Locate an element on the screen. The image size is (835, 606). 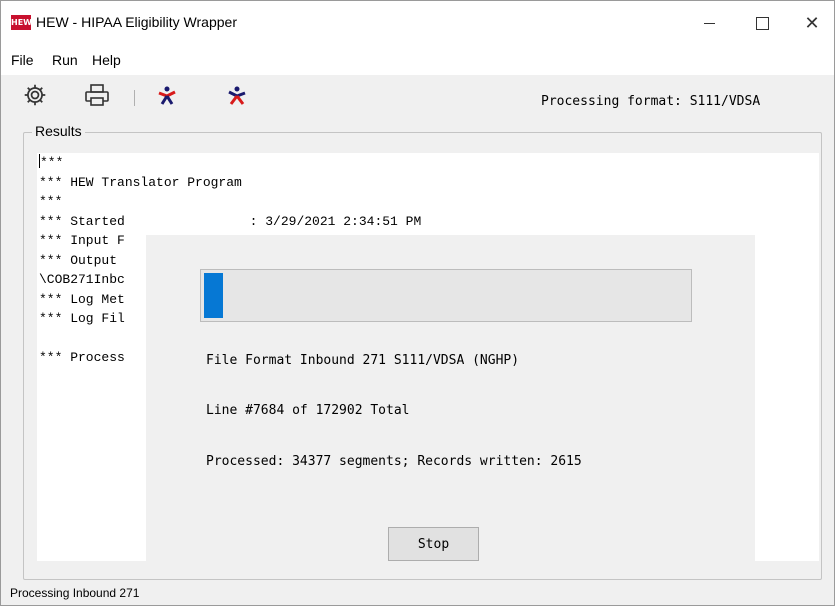
gear-icon is located at coordinates (35, 95).